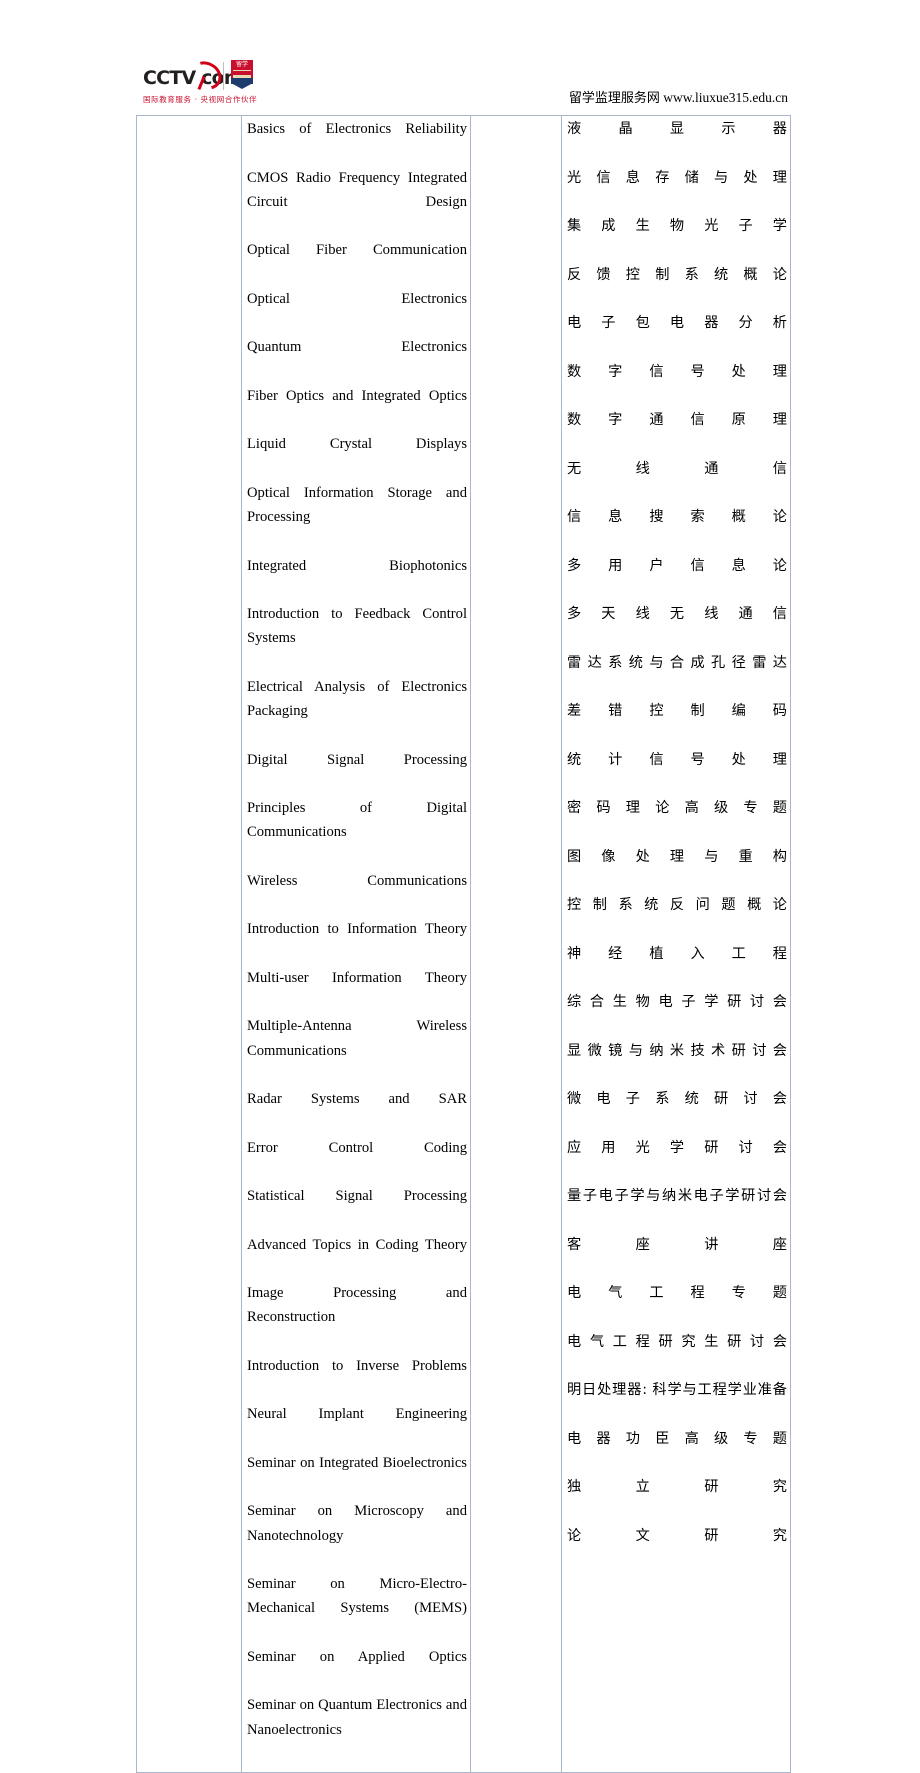 The height and width of the screenshot is (1773, 920). I want to click on course-item: 无线通信, so click(677, 468).